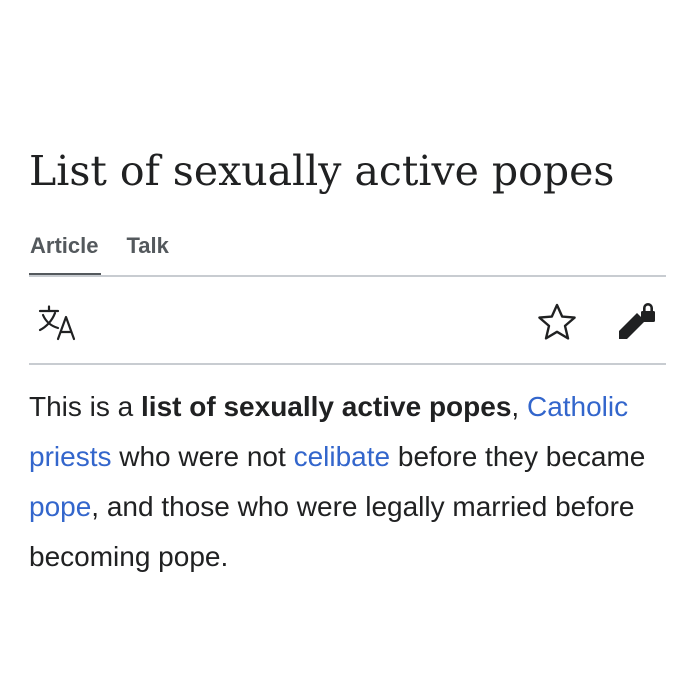 The width and height of the screenshot is (700, 700). I want to click on tab-talk: Talk, so click(147, 253).